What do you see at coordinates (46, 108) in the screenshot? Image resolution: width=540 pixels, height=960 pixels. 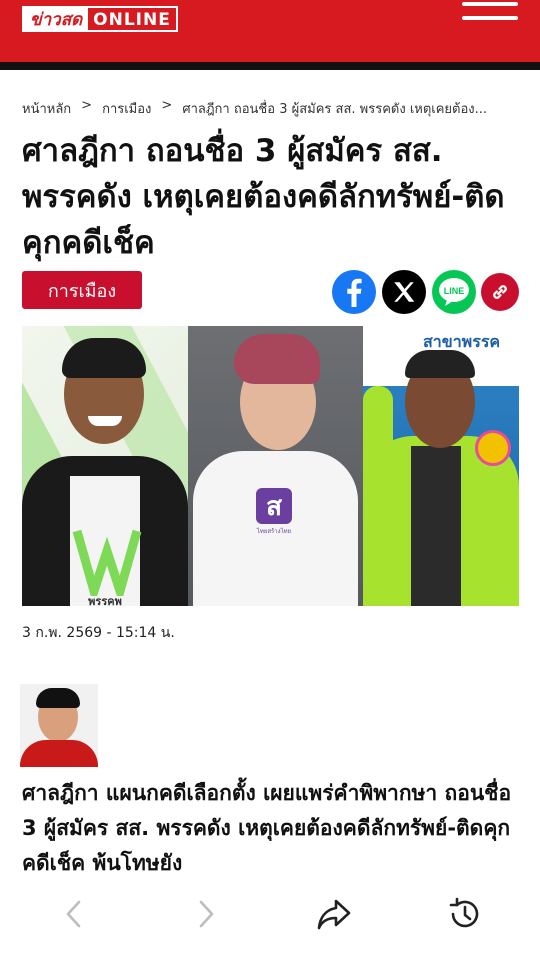 I see `breadcrumb-home: หน้าหลัก` at bounding box center [46, 108].